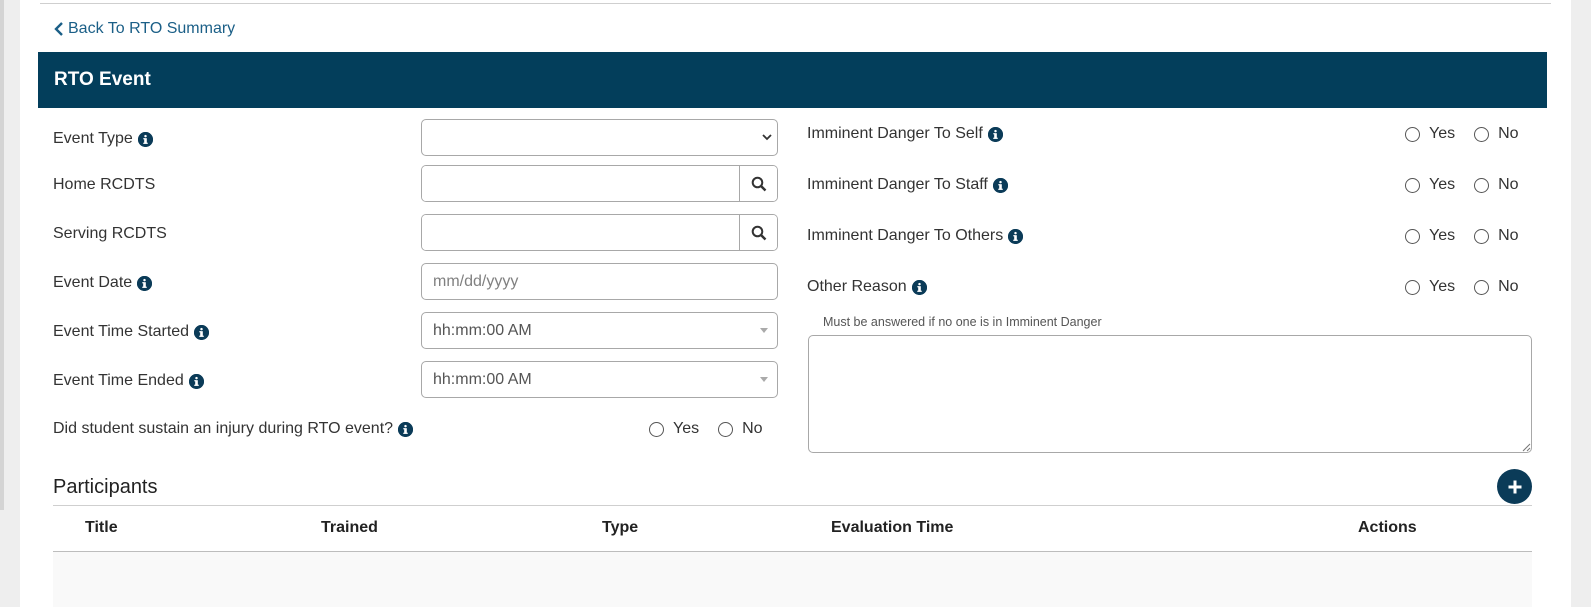  I want to click on event-date-input, so click(599, 281).